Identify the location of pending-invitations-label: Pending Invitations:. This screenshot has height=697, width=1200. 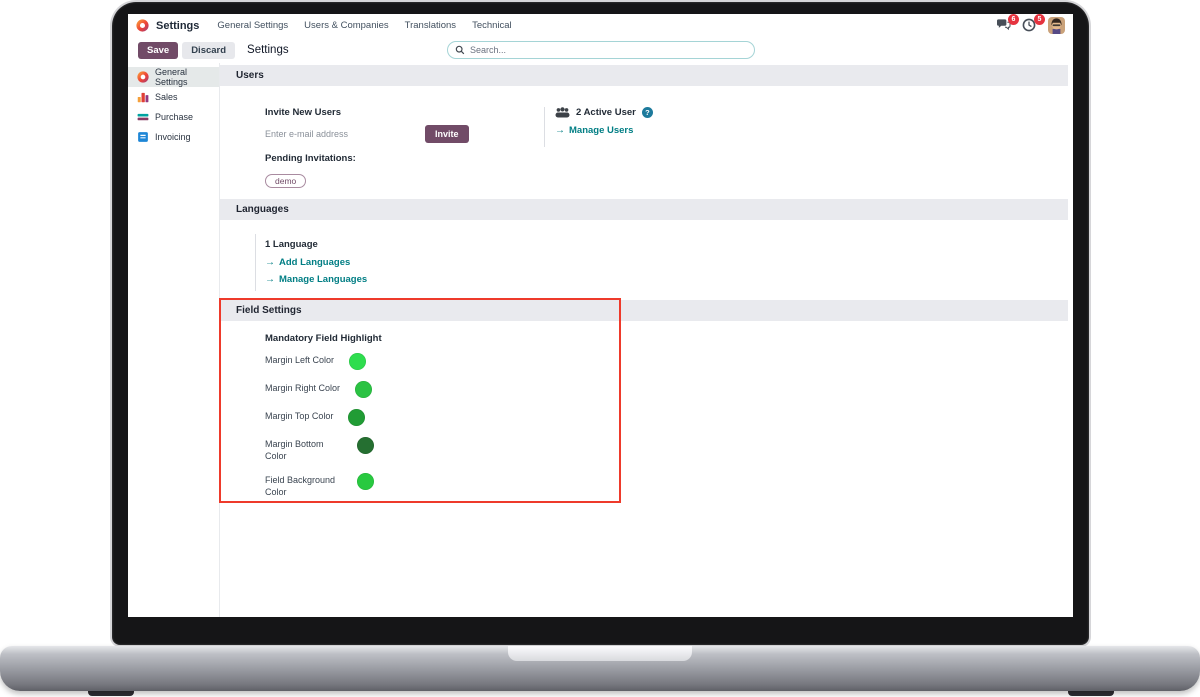
(310, 158).